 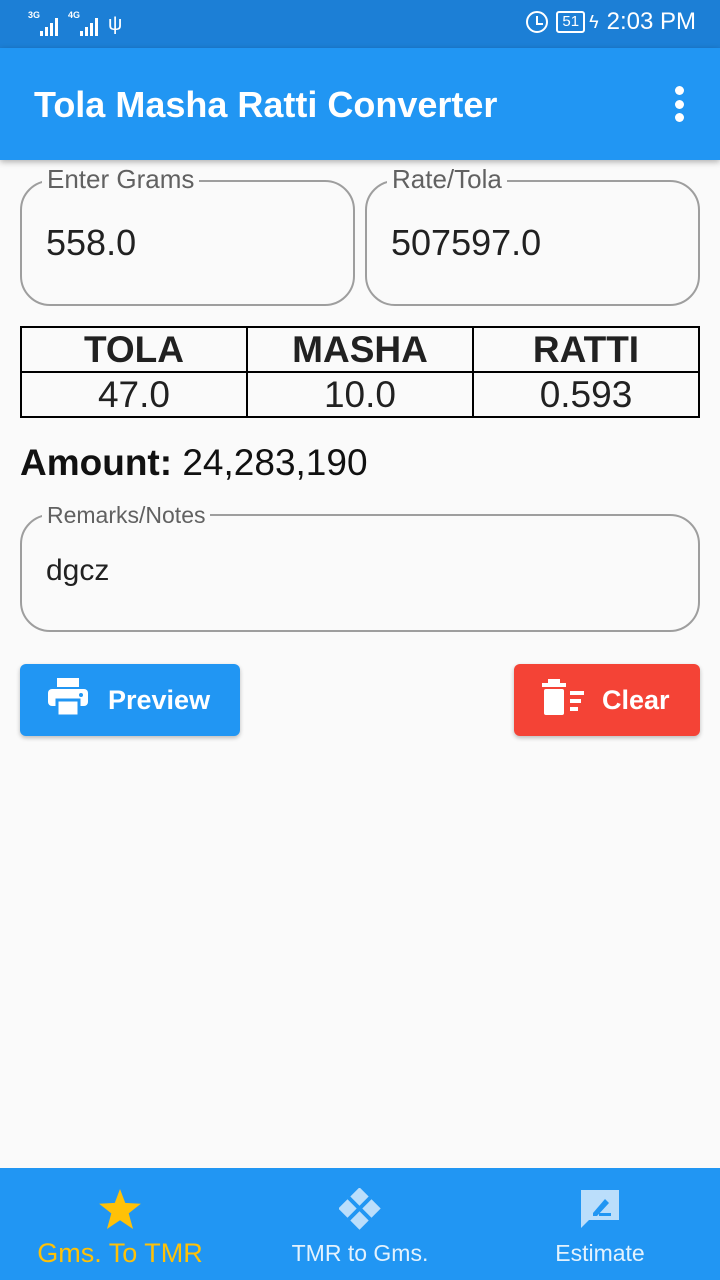 I want to click on nav-item-tmr-to-gms: TMR to Gms., so click(x=360, y=1224).